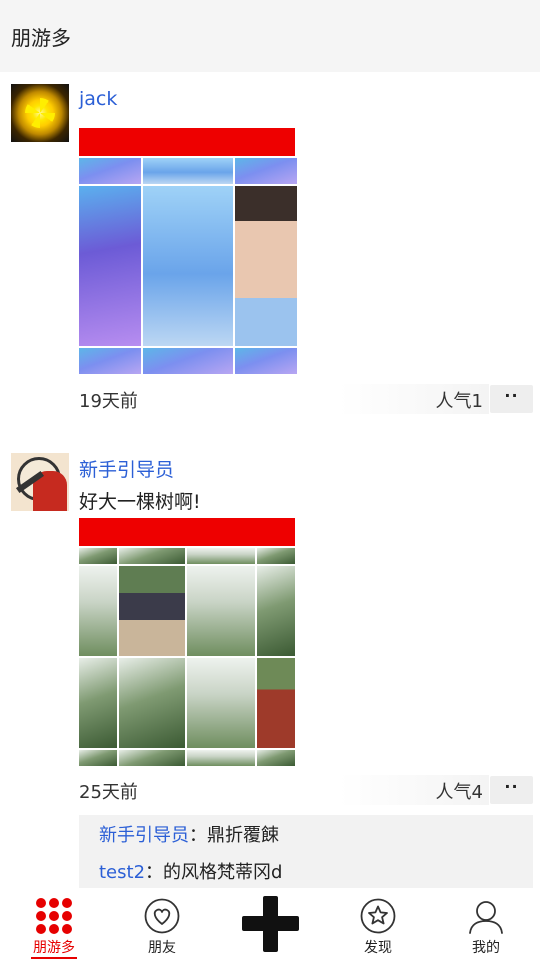 This screenshot has height=960, width=540. I want to click on tab-discover: 发现, so click(378, 924).